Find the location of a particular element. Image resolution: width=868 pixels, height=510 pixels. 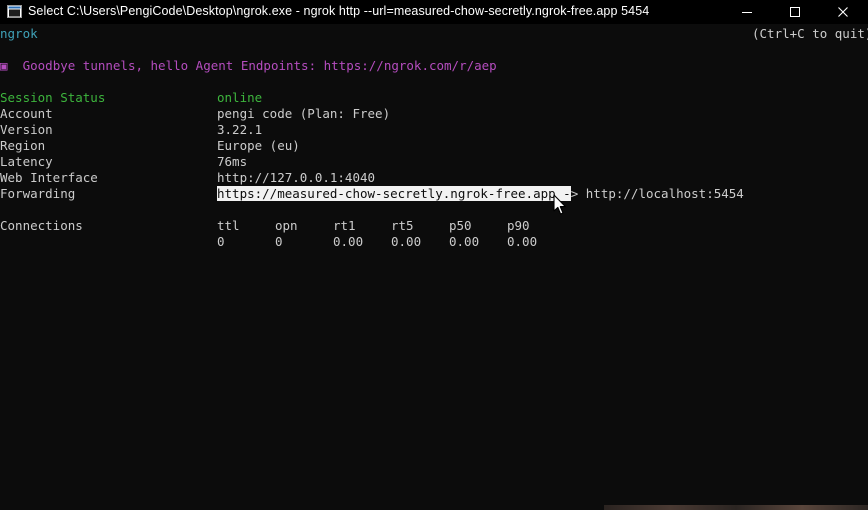

connections-value-p90: 0.00 is located at coordinates (522, 241).